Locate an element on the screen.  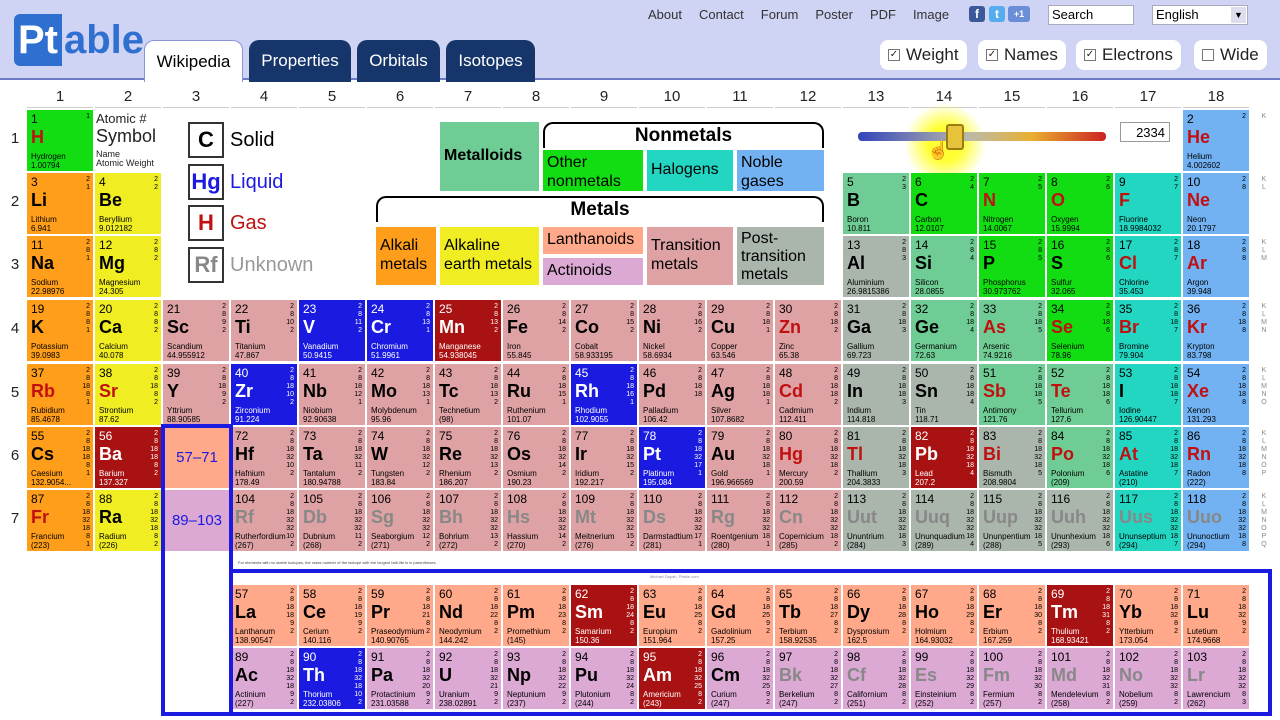
element-au: 79 Au Gold 196.966569 2 8 18 32 18 1 is located at coordinates (740, 457).